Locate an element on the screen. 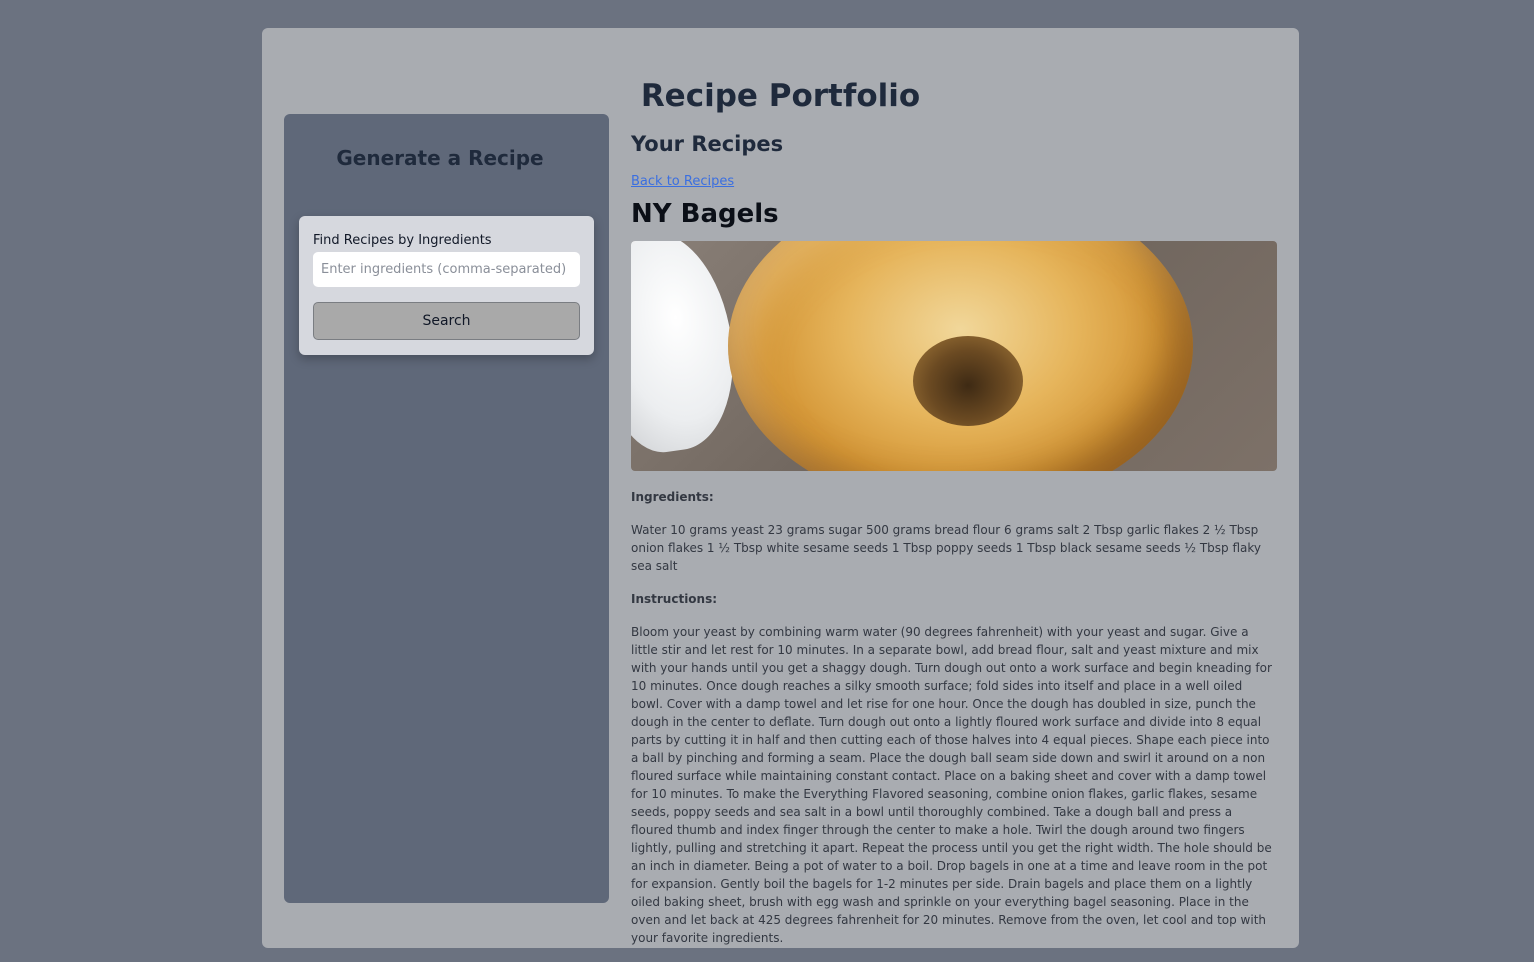 Image resolution: width=1534 pixels, height=962 pixels. recipe-title: NY Bagels is located at coordinates (705, 214).